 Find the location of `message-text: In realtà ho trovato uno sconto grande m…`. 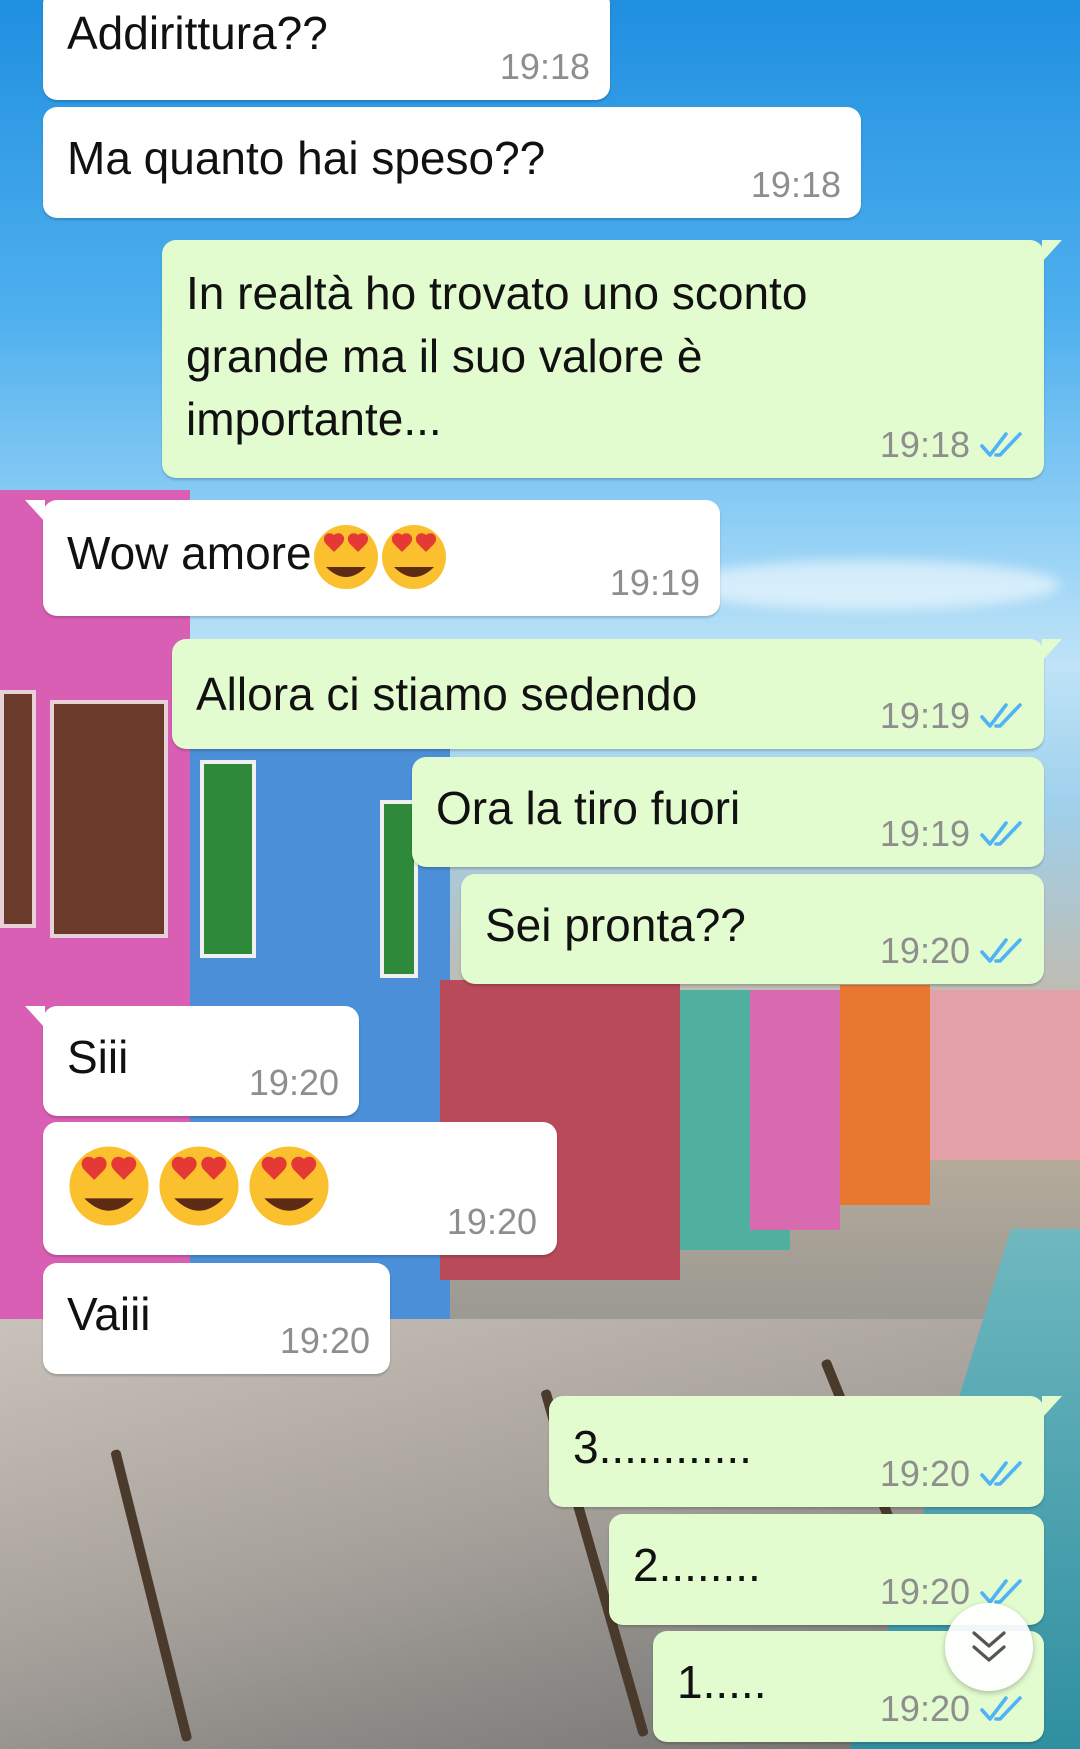

message-text: In realtà ho trovato uno sconto grande m… is located at coordinates (497, 356).